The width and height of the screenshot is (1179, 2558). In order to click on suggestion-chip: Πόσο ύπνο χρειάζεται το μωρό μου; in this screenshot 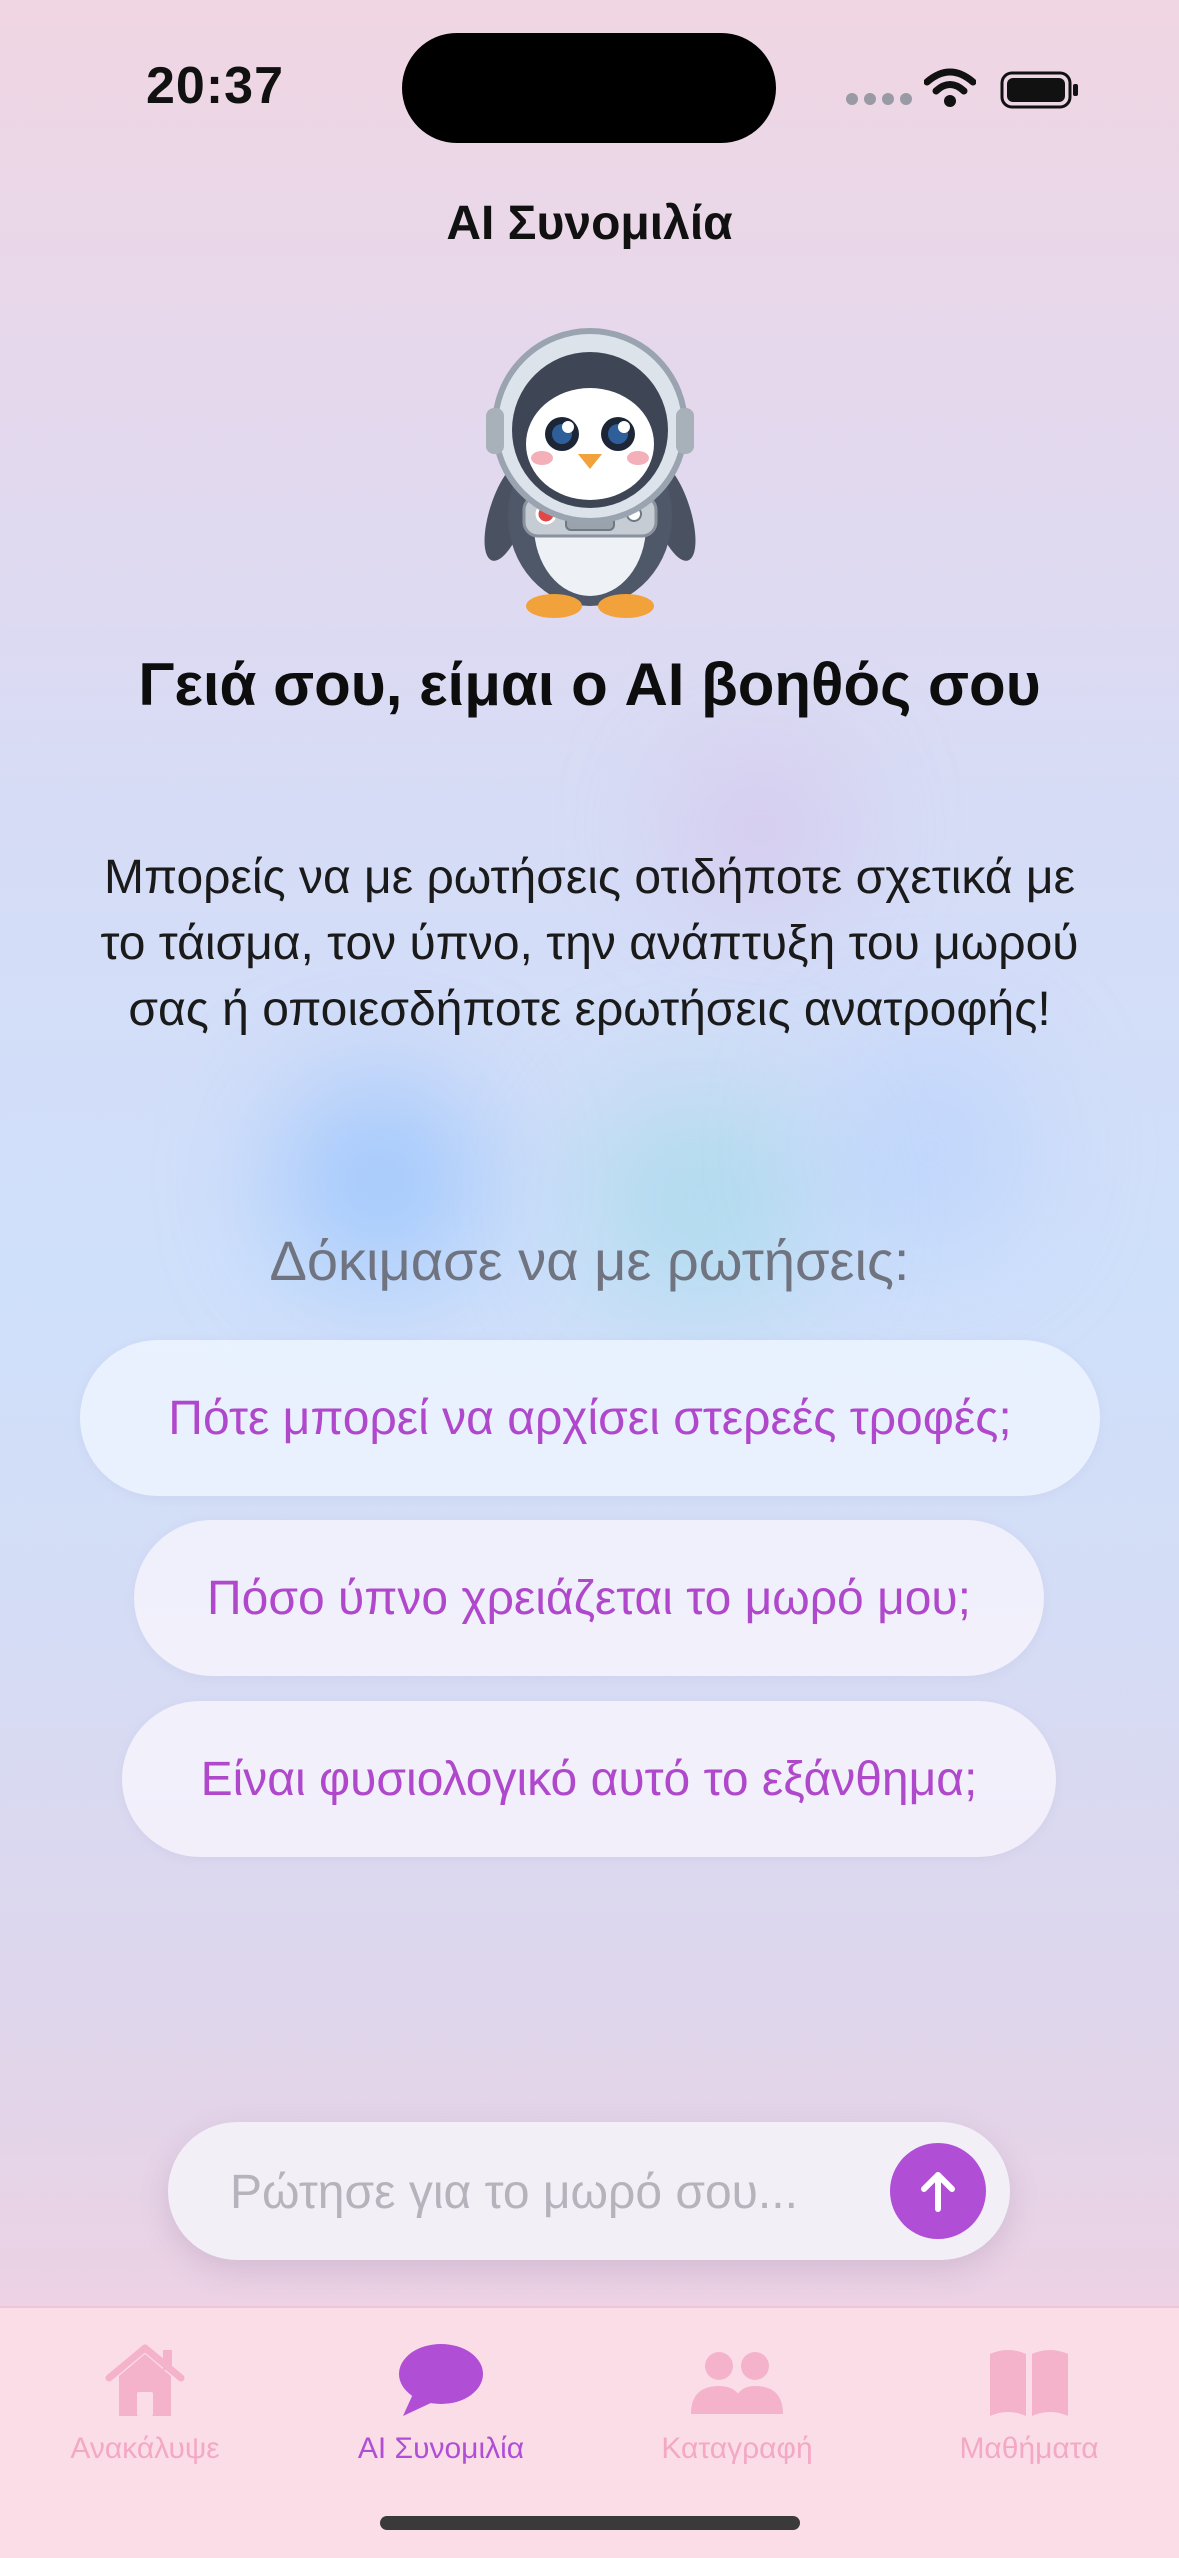, I will do `click(589, 1598)`.